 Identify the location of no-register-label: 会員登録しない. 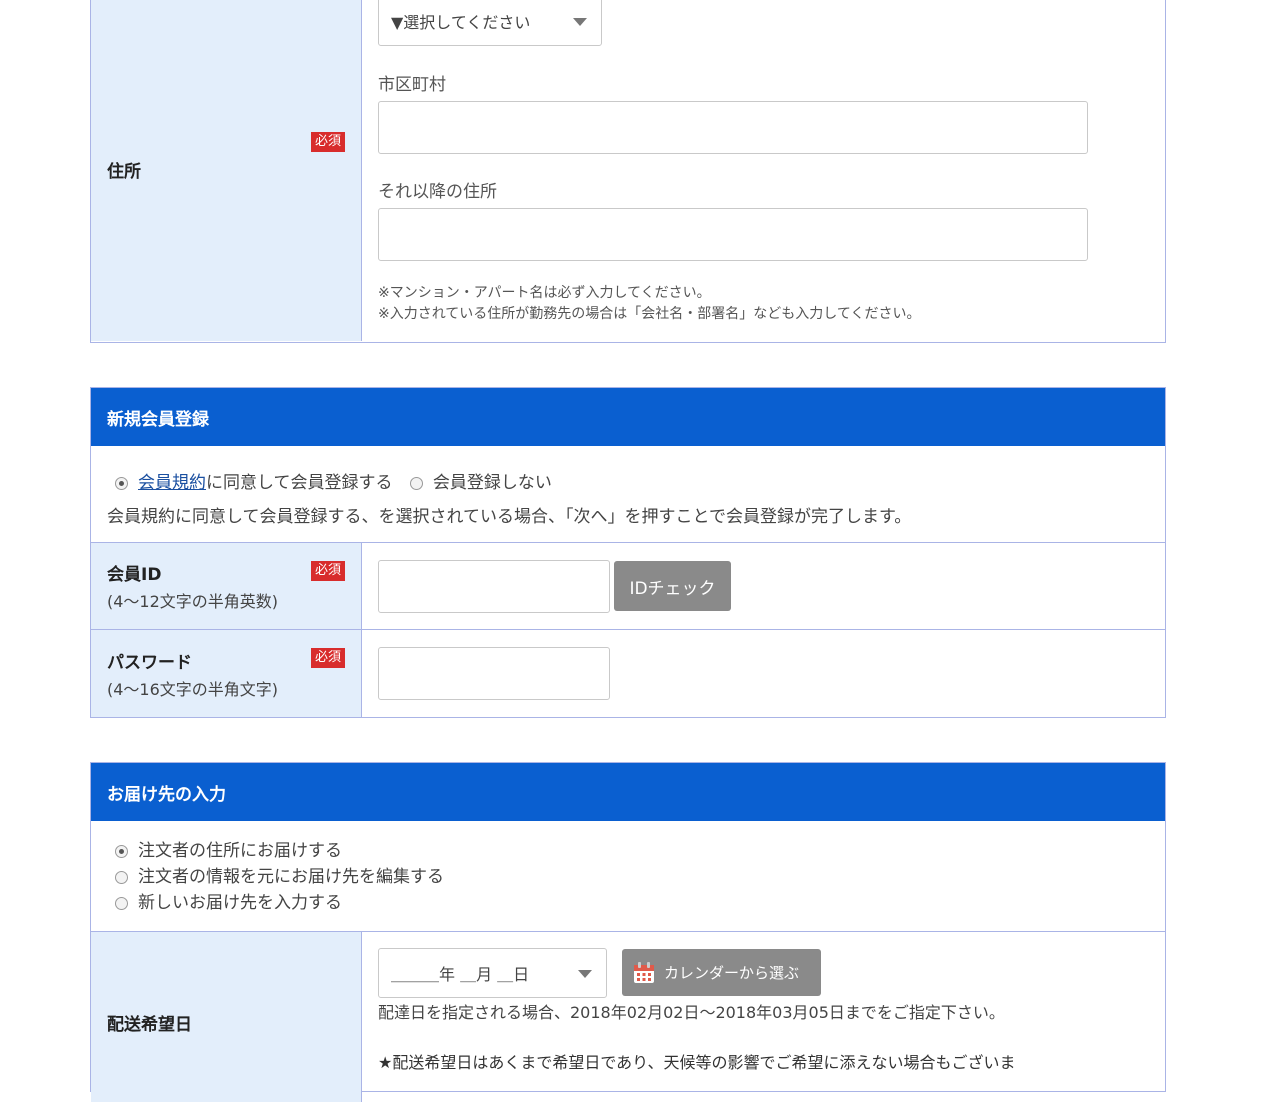
(492, 483).